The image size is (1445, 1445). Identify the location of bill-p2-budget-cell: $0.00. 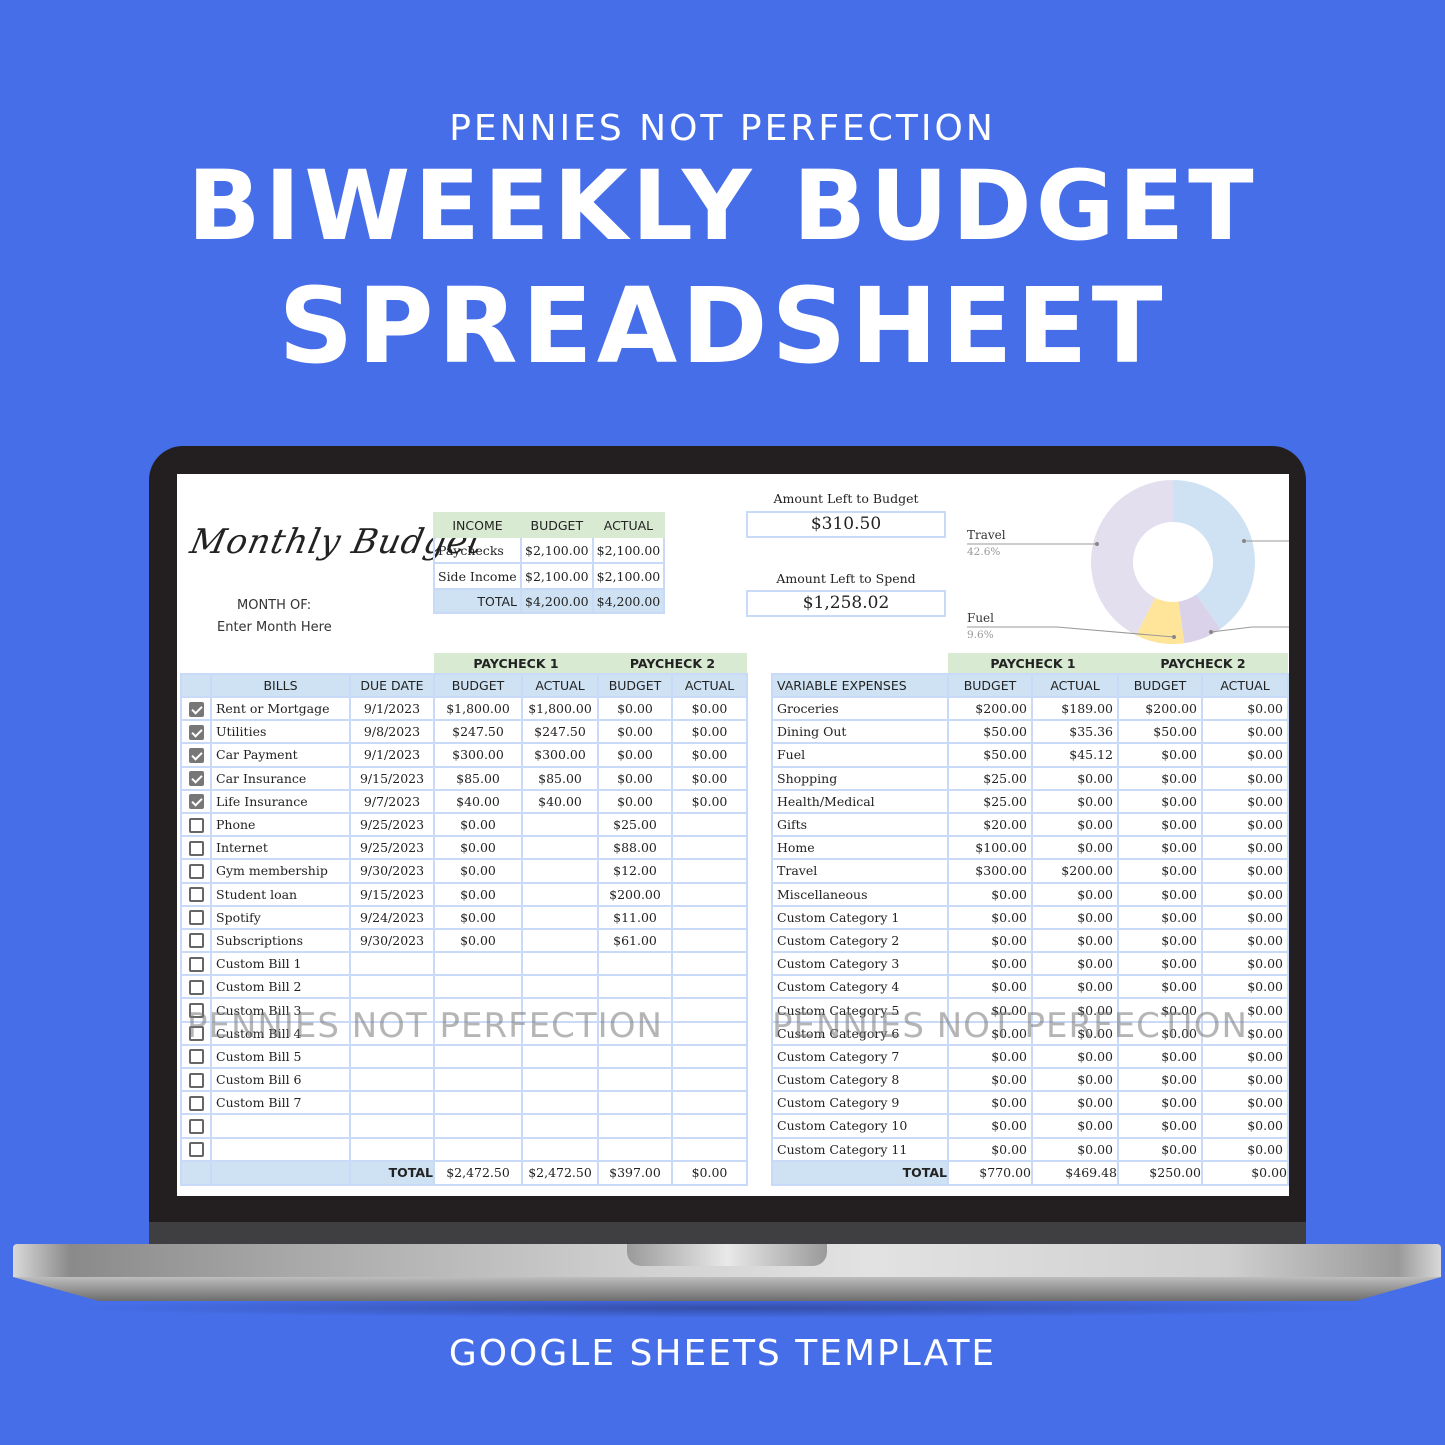
(635, 708).